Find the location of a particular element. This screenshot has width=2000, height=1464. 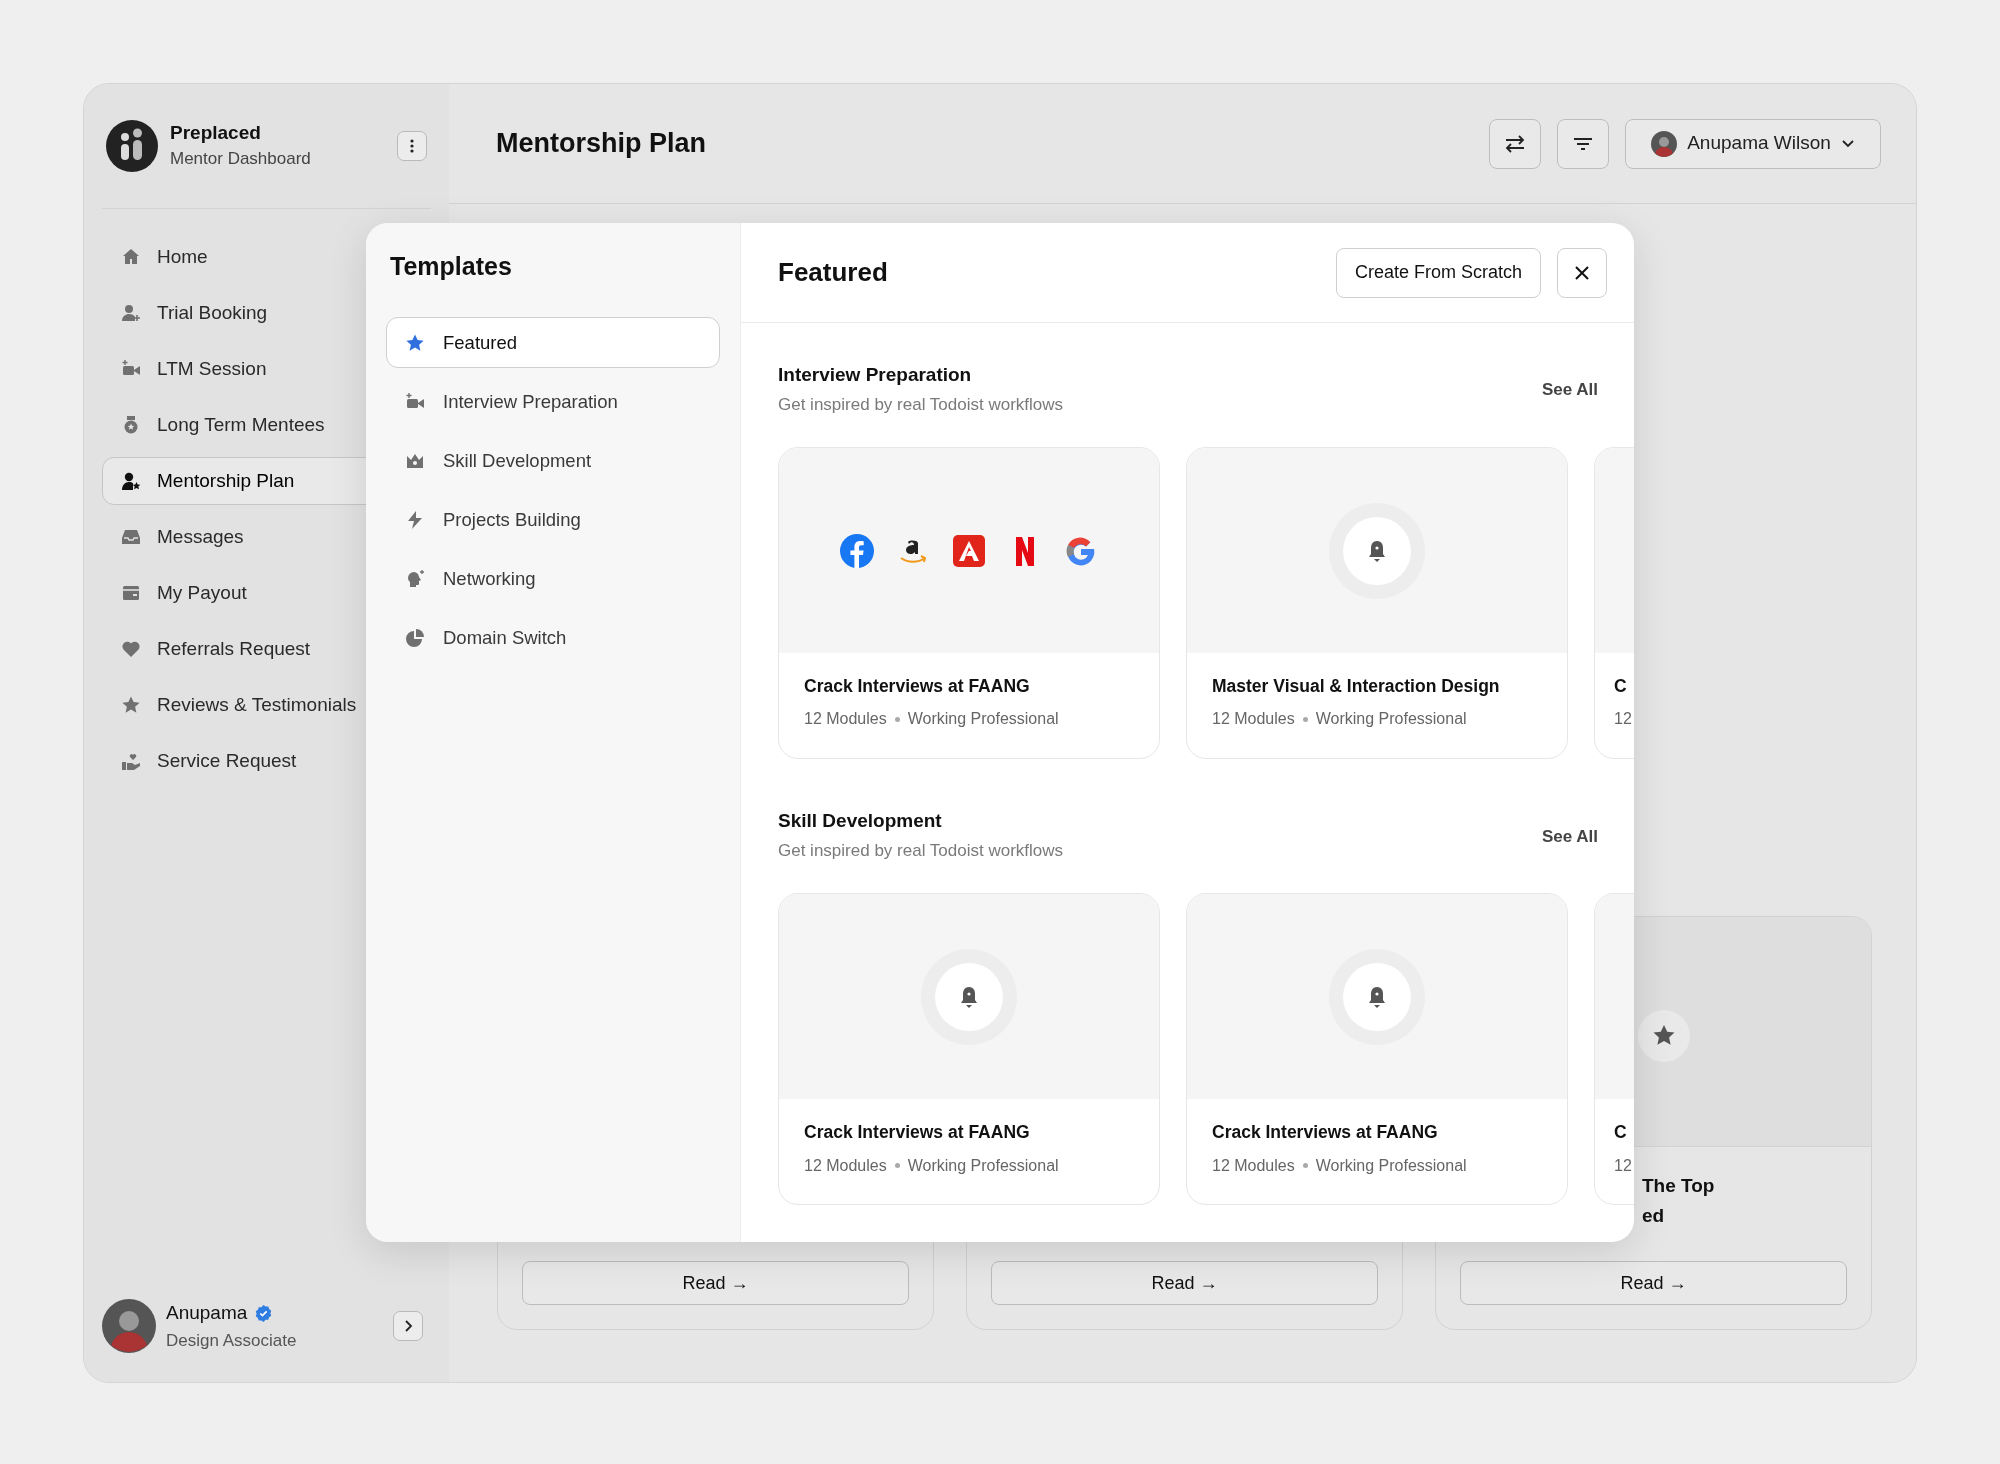

head-sparkle-icon is located at coordinates (415, 578).